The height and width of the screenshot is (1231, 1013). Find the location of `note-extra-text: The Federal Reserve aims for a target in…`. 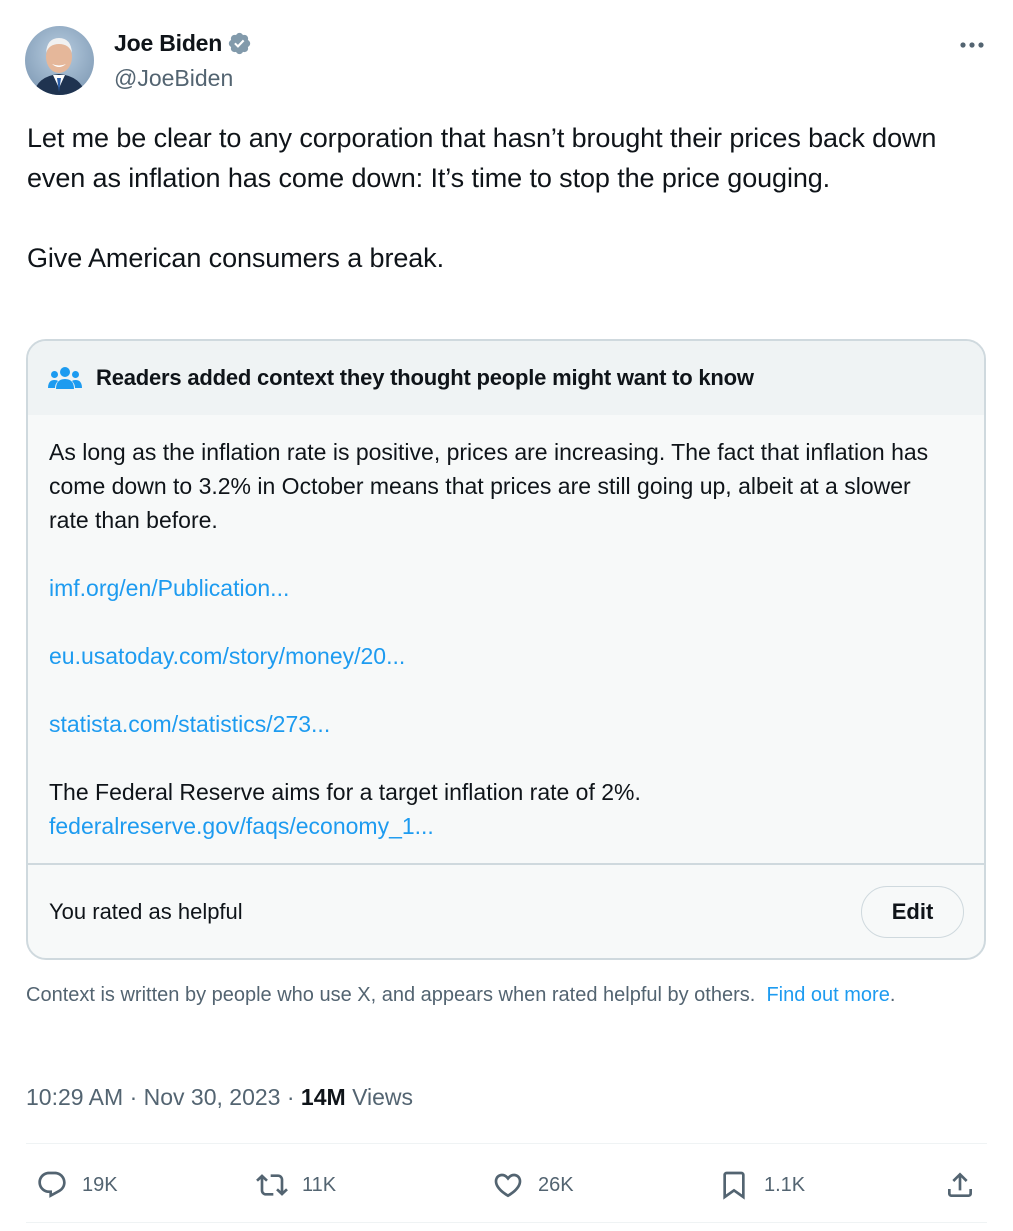

note-extra-text: The Federal Reserve aims for a target in… is located at coordinates (345, 792).